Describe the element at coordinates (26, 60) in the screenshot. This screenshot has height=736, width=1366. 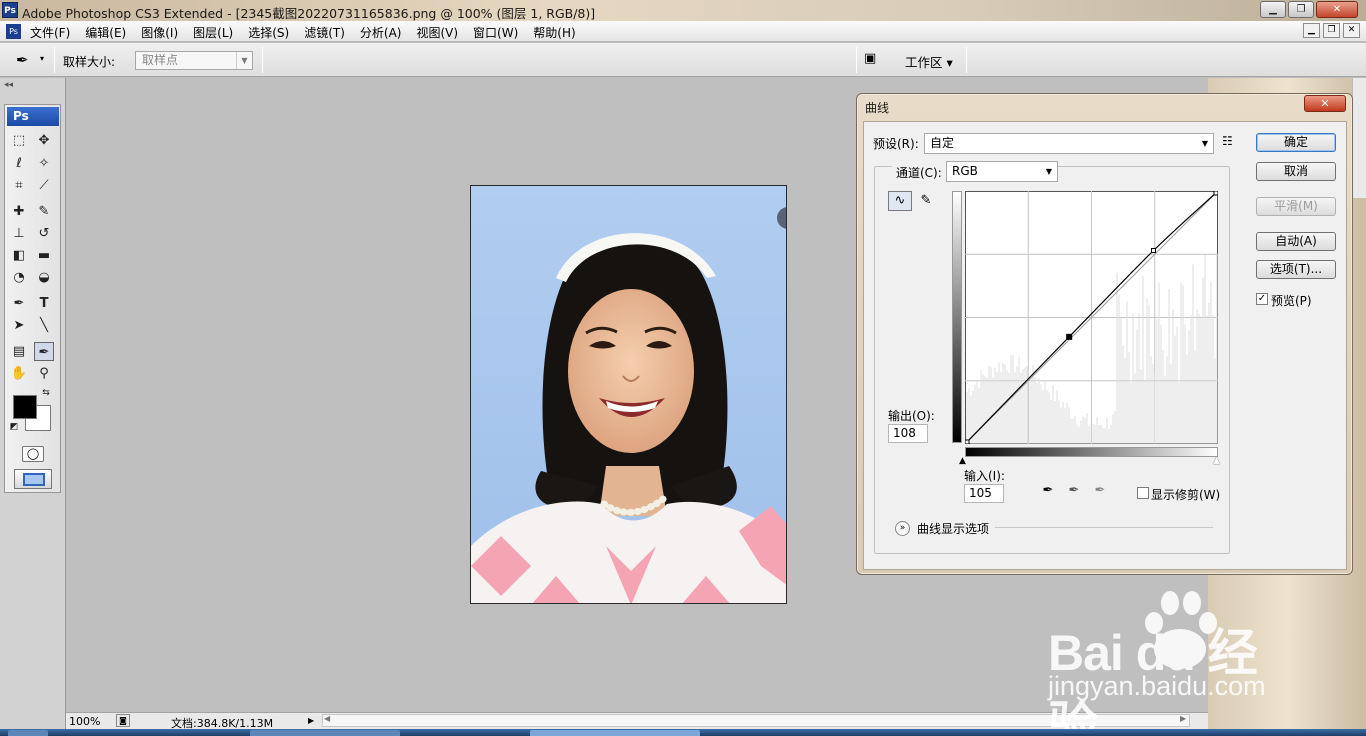
I see `eyedropper-icon: ✒` at that location.